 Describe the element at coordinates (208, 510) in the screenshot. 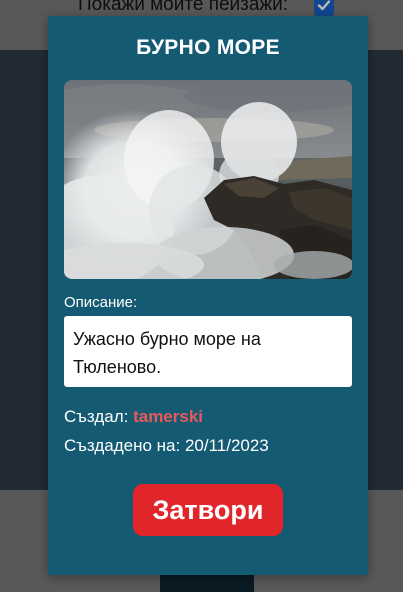

I see `close-button: Затвори` at that location.